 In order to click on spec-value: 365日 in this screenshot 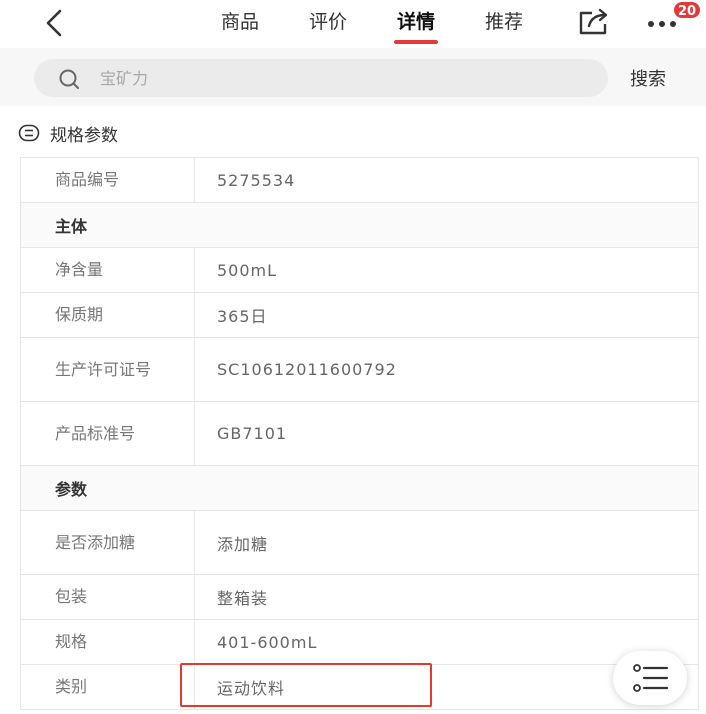, I will do `click(446, 315)`.